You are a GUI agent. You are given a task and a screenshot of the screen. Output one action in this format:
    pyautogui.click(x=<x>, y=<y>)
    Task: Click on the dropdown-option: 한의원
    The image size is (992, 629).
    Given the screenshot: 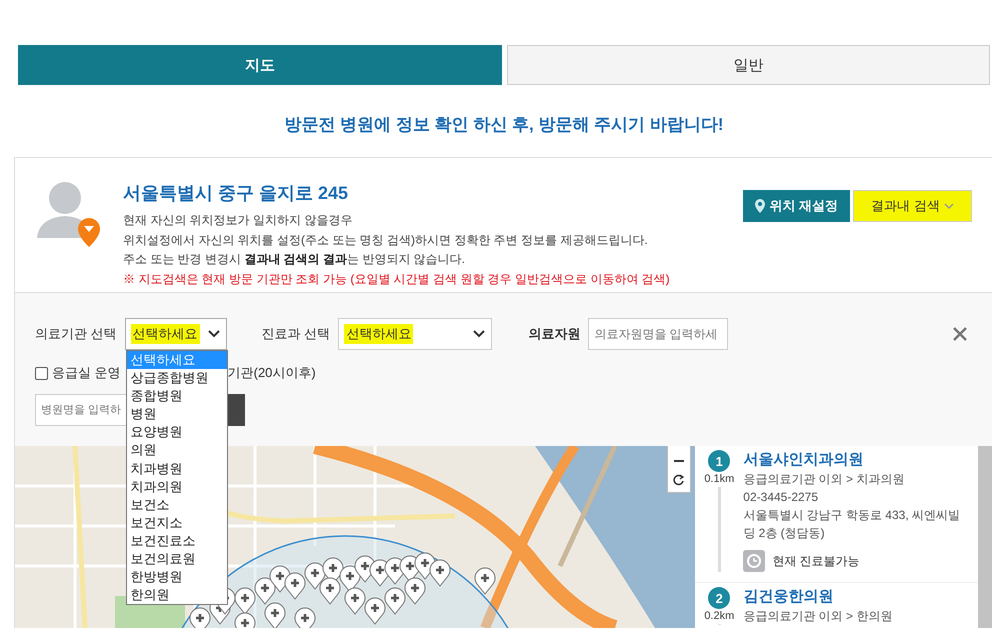 What is the action you would take?
    pyautogui.click(x=176, y=595)
    